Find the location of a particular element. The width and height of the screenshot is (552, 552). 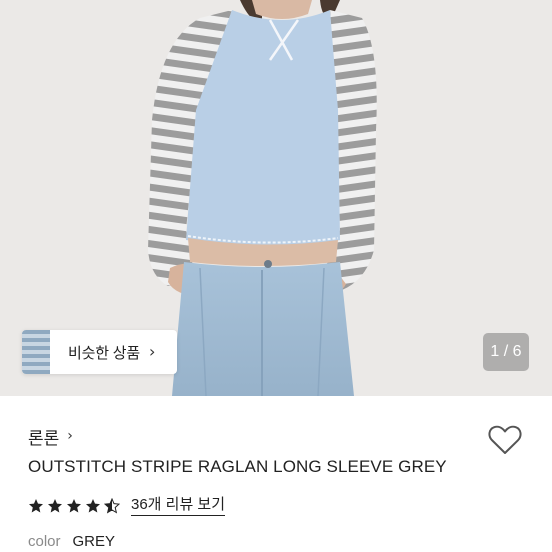

wishlist-button is located at coordinates (505, 440).